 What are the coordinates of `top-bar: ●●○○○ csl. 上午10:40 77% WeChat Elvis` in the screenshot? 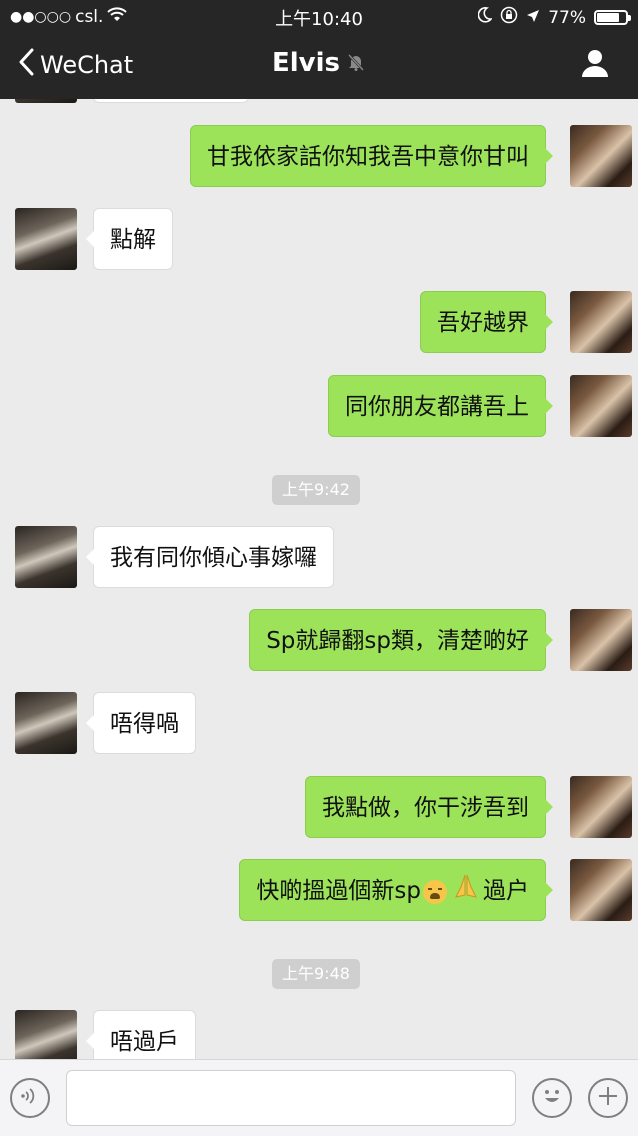 It's located at (319, 49).